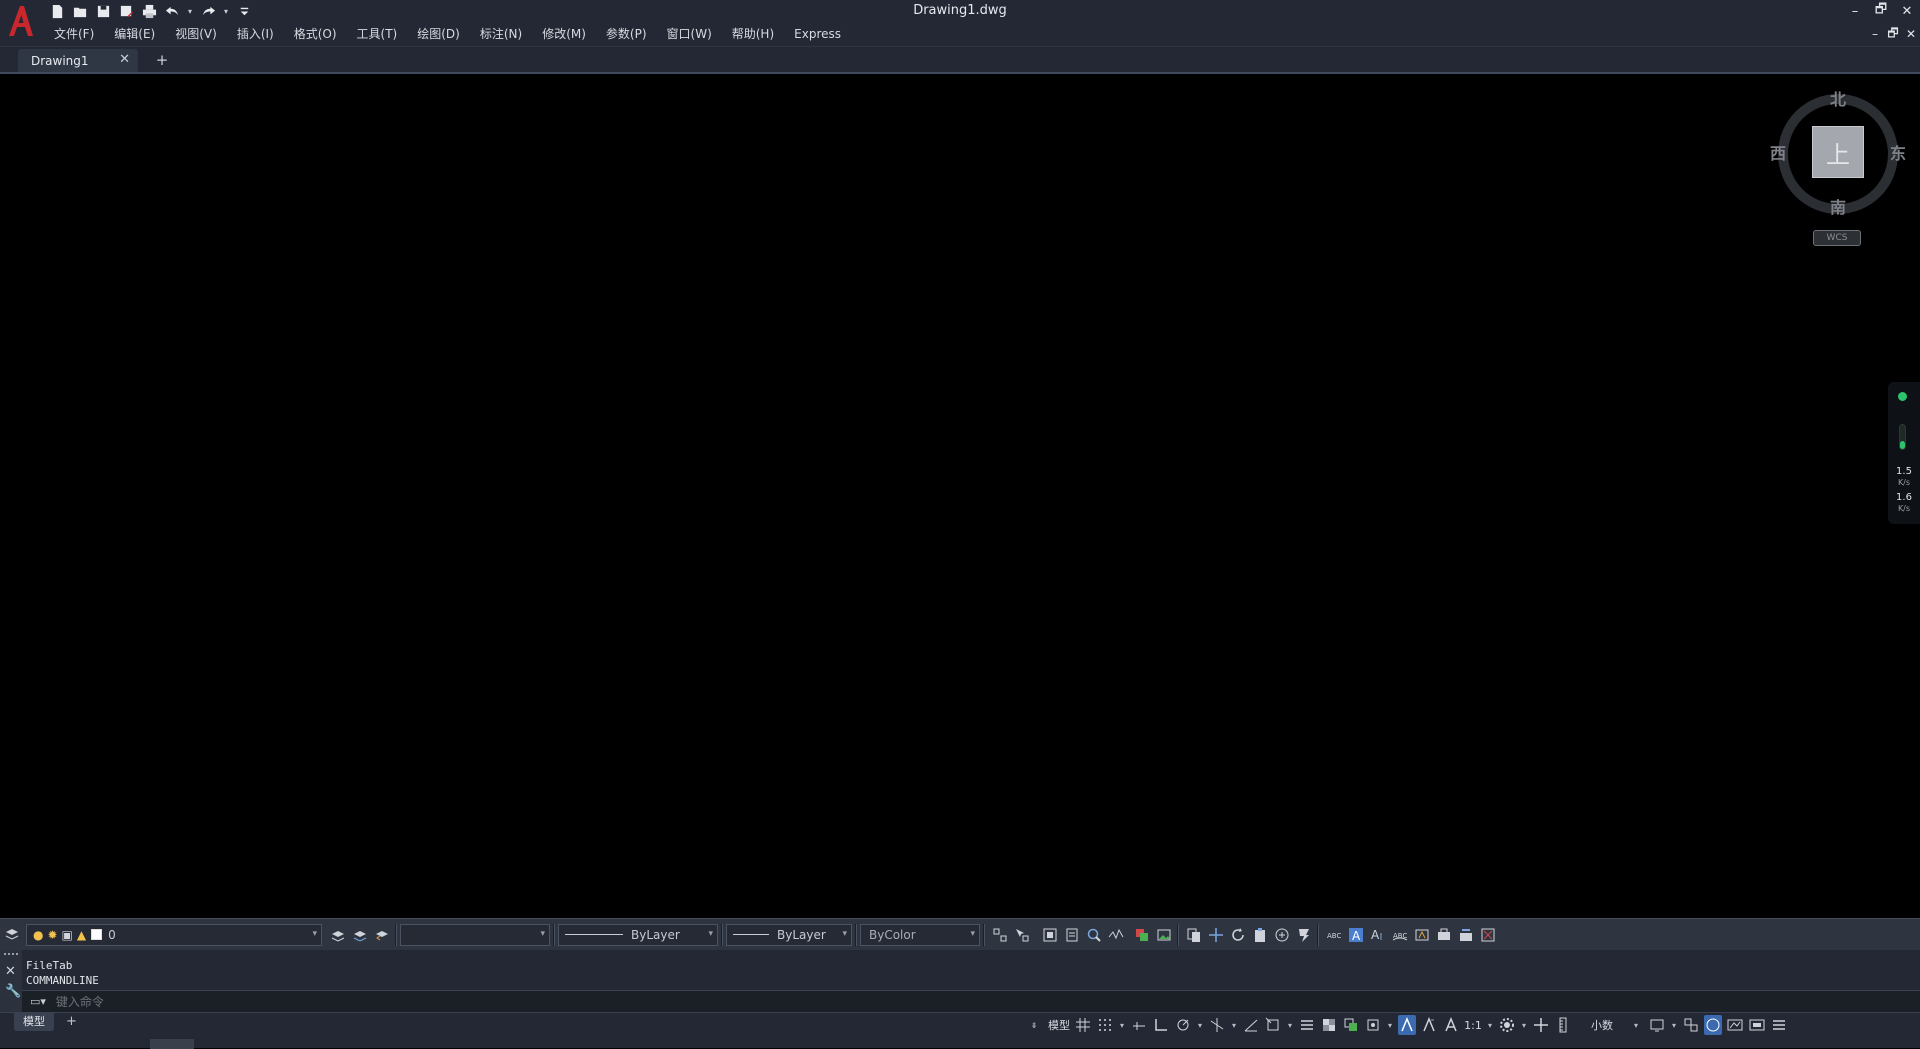  Describe the element at coordinates (126, 11) in the screenshot. I see `save-as-icon` at that location.